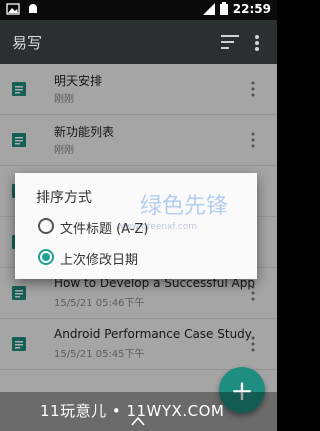 Image resolution: width=320 pixels, height=431 pixels. Describe the element at coordinates (46, 257) in the screenshot. I see `radio-button-checked` at that location.